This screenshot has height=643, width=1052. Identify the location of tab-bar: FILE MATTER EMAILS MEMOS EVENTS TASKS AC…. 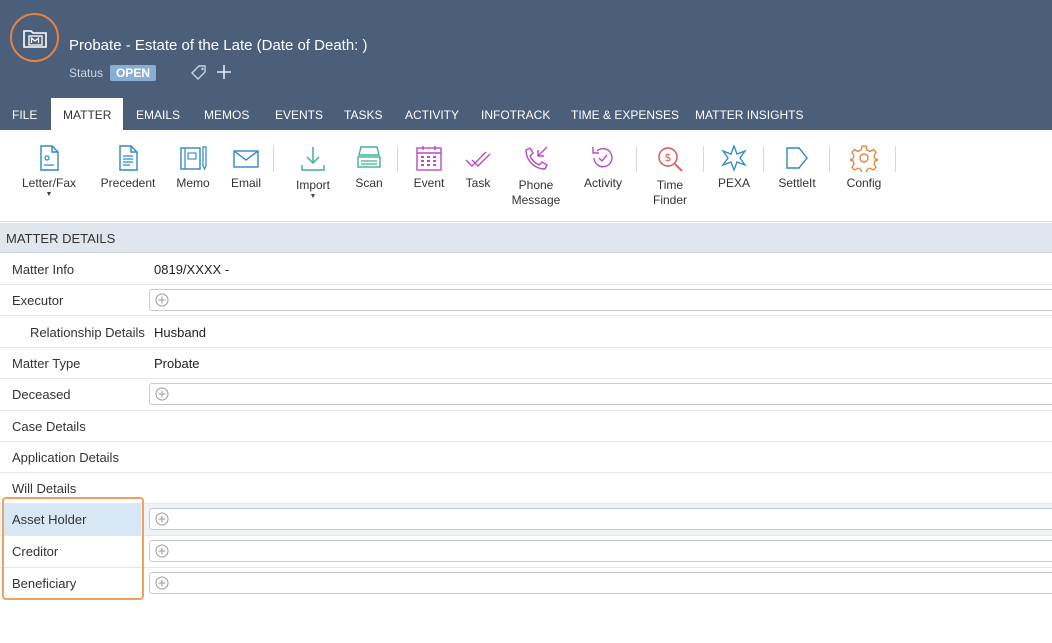
(526, 114).